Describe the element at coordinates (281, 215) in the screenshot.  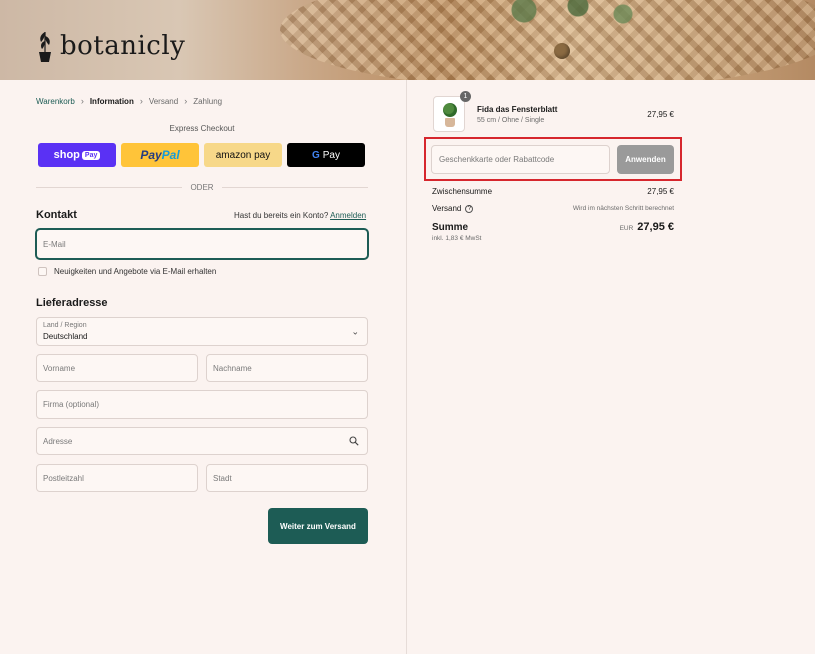
I see `login-hint-text: Hast du bereits ein Konto?` at that location.